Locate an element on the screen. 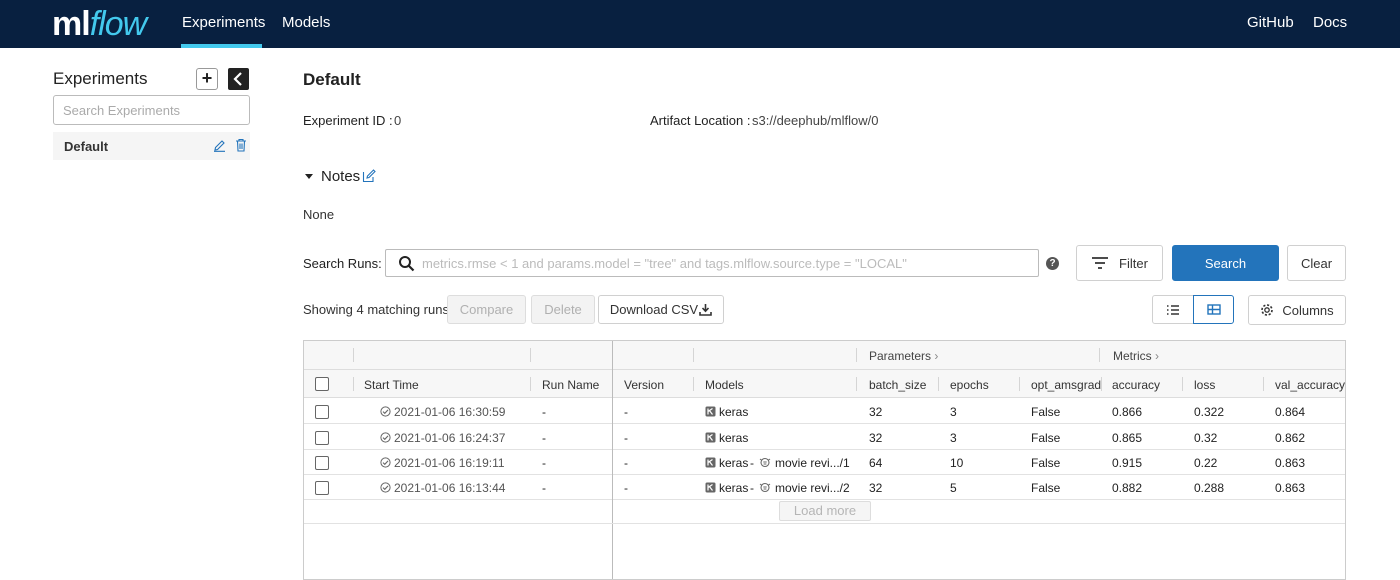  header-version: Version is located at coordinates (644, 385).